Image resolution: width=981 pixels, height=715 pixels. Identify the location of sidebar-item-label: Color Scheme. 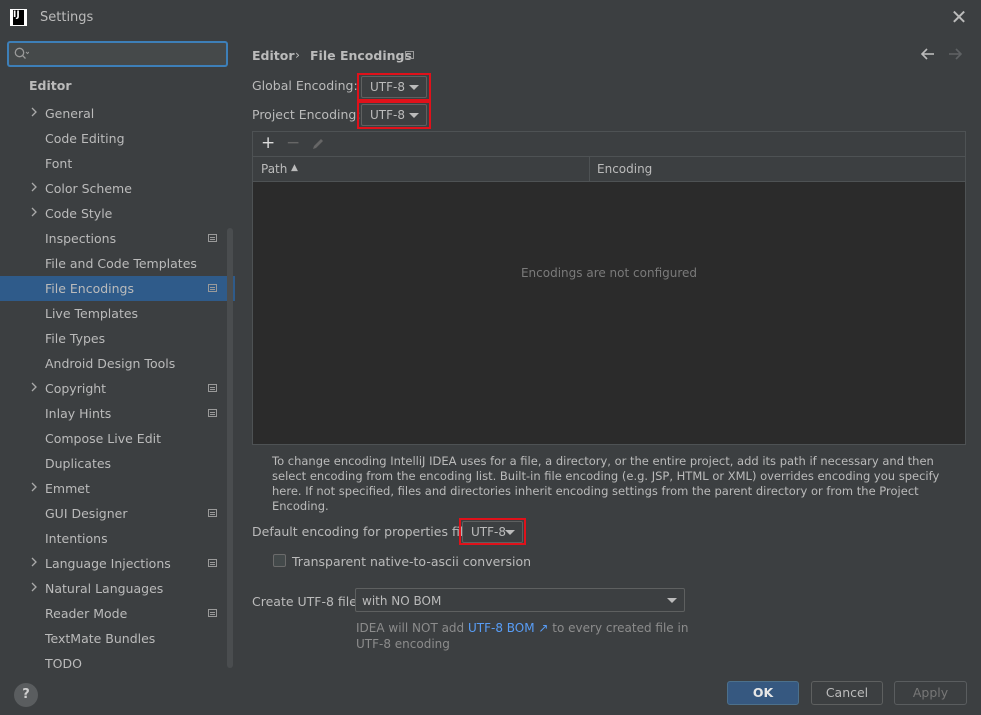
(88, 188).